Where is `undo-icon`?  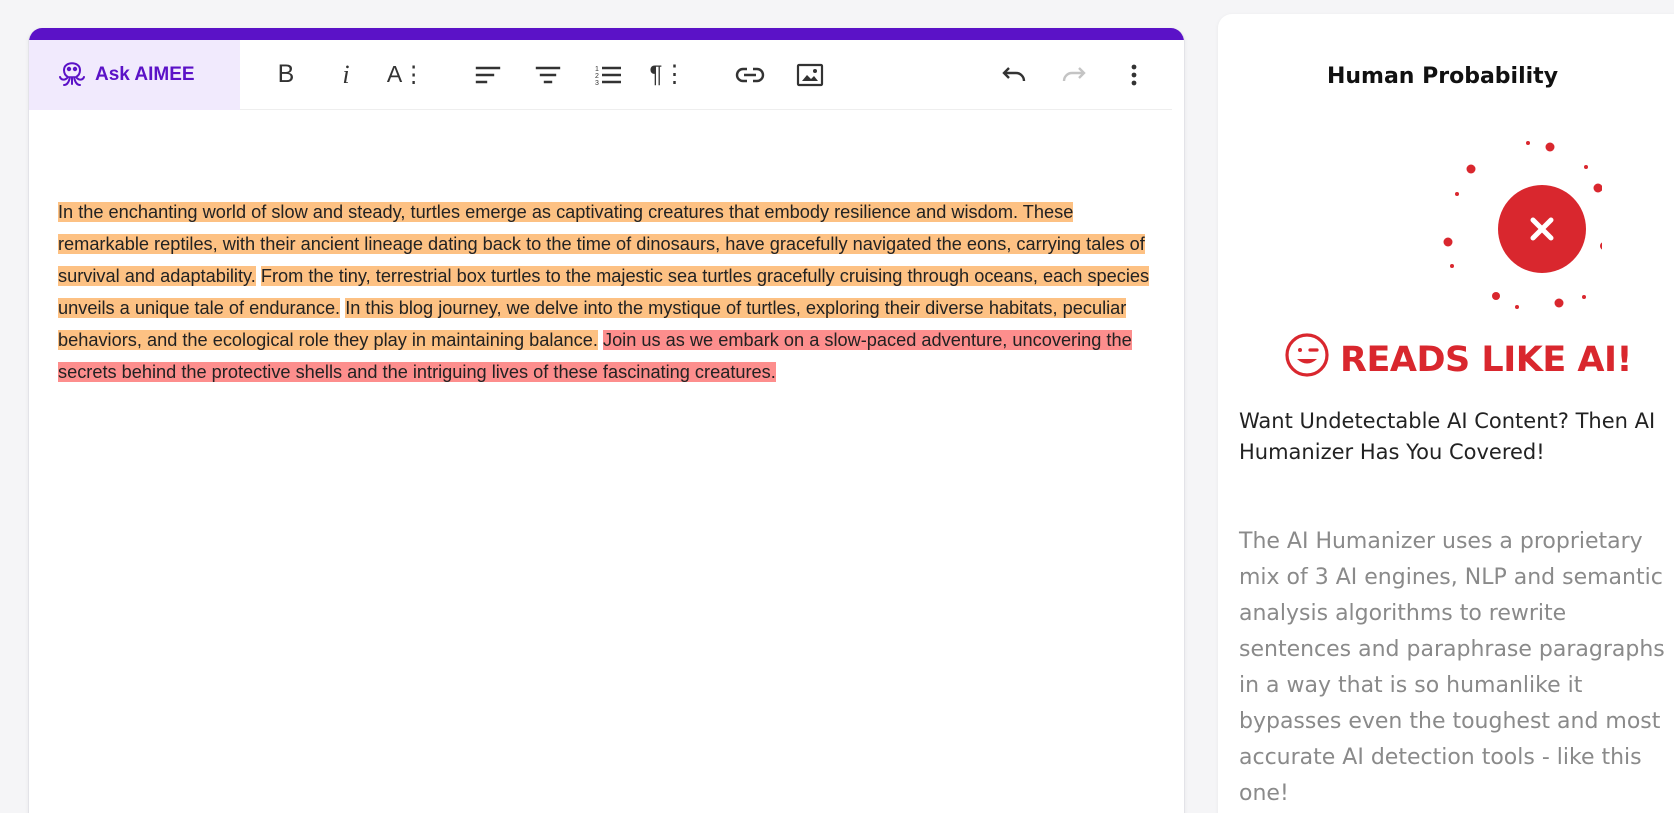 undo-icon is located at coordinates (1014, 75).